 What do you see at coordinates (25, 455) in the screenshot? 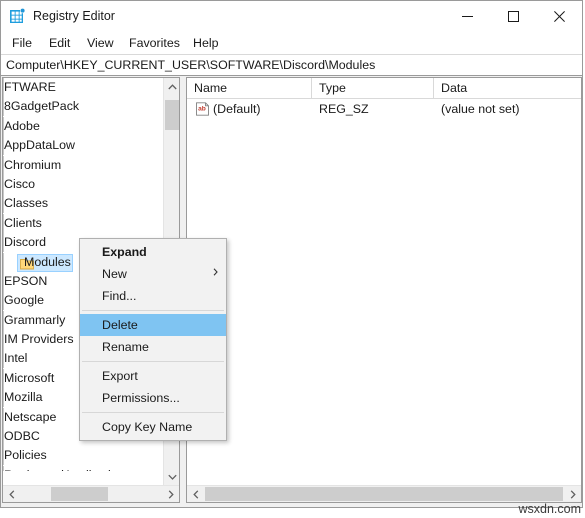
I see `tree-item-label: Policies` at bounding box center [25, 455].